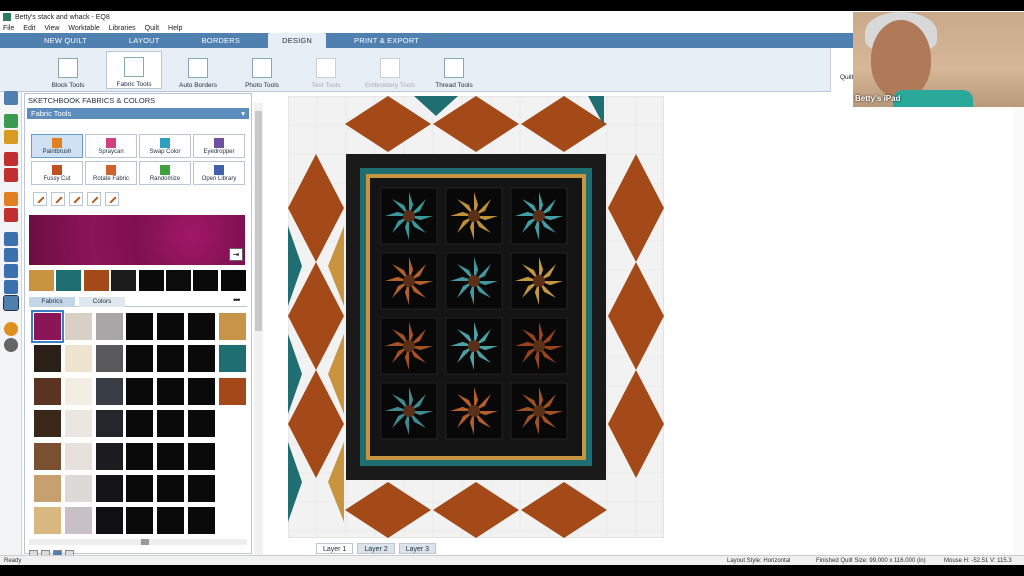 The width and height of the screenshot is (1024, 576). What do you see at coordinates (112, 199) in the screenshot?
I see `paintbrush-size-5-icon` at bounding box center [112, 199].